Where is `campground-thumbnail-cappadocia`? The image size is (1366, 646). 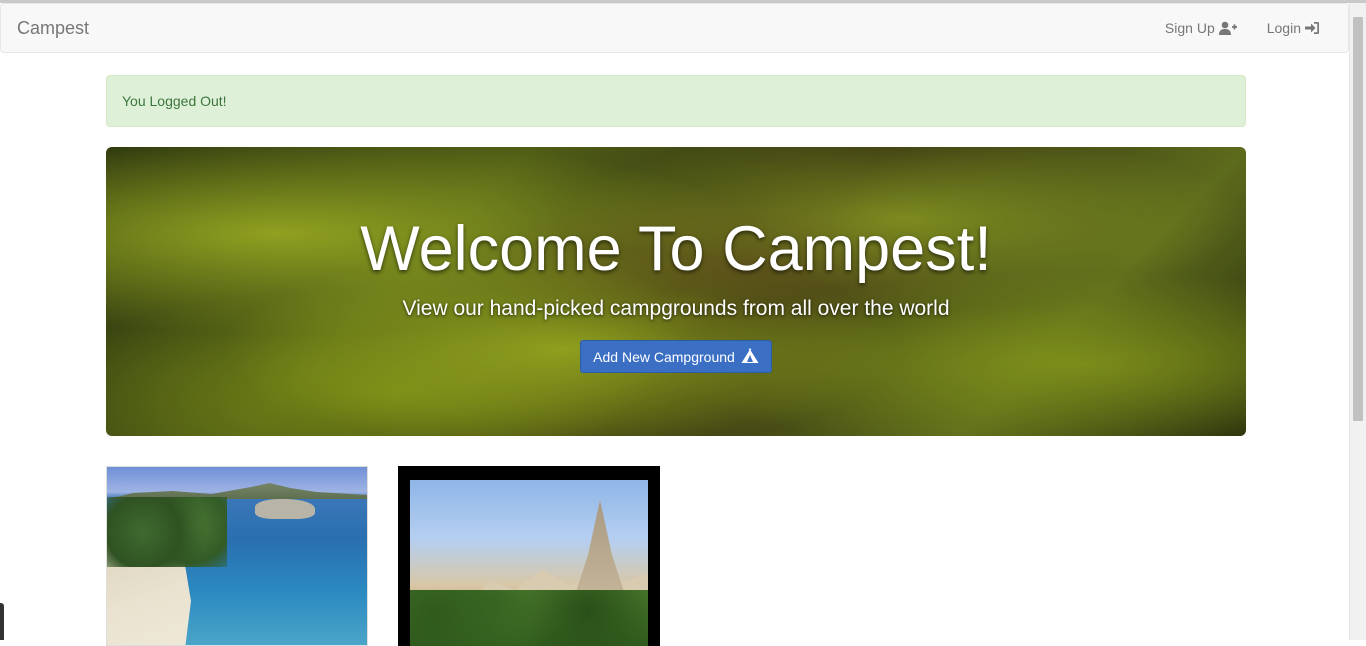
campground-thumbnail-cappadocia is located at coordinates (529, 556).